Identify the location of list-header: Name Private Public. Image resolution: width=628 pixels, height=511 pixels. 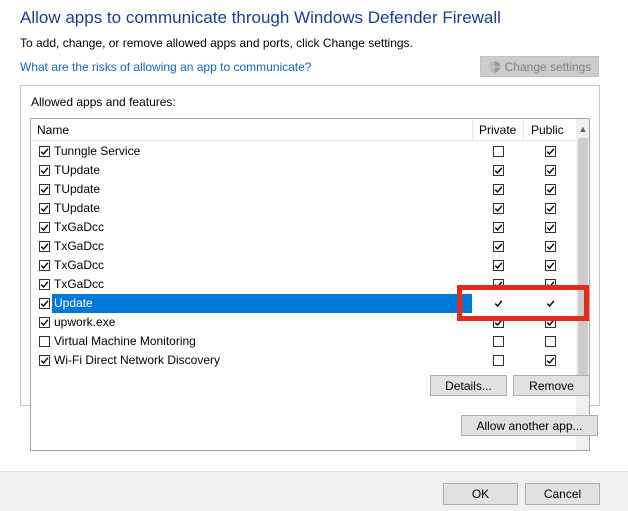
(303, 130).